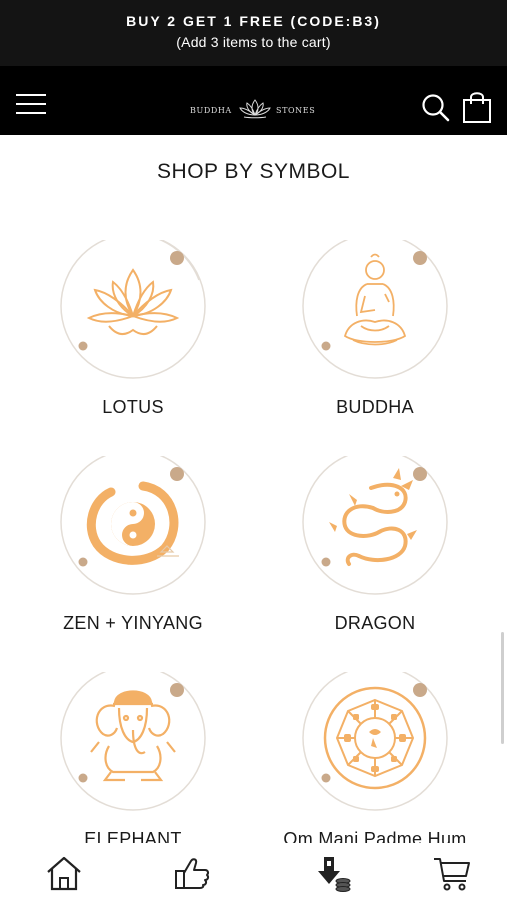 This screenshot has height=900, width=507. What do you see at coordinates (133, 623) in the screenshot?
I see `symbol-label: ZEN + YINYANG` at bounding box center [133, 623].